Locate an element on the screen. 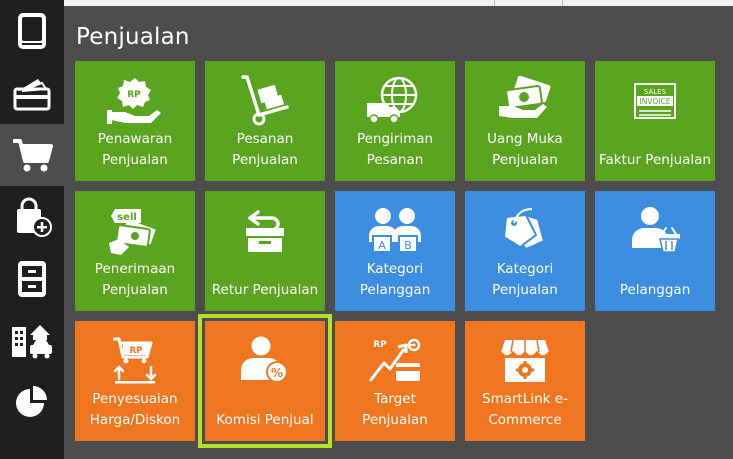  sidebar-item-purchase is located at coordinates (32, 217).